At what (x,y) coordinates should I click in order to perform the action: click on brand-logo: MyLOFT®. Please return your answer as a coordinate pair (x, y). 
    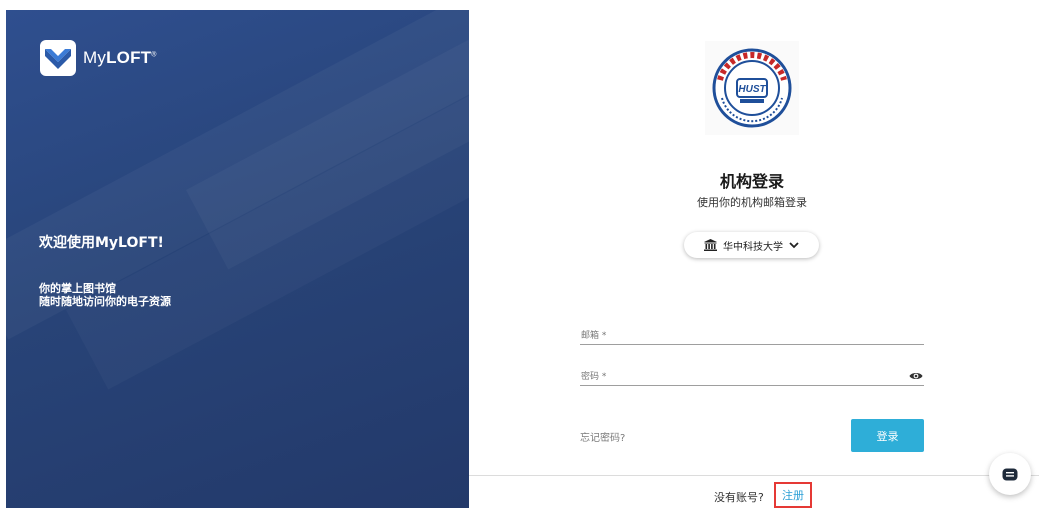
    Looking at the image, I should click on (98, 58).